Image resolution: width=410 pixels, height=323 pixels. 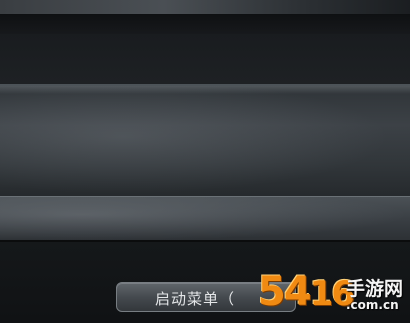 What do you see at coordinates (205, 24) in the screenshot?
I see `top-edge` at bounding box center [205, 24].